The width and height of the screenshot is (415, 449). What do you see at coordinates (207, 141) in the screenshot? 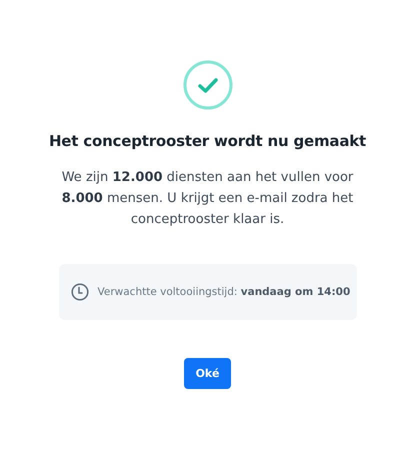
I see `dialog-title: Het conceptrooster wordt nu gemaakt` at bounding box center [207, 141].